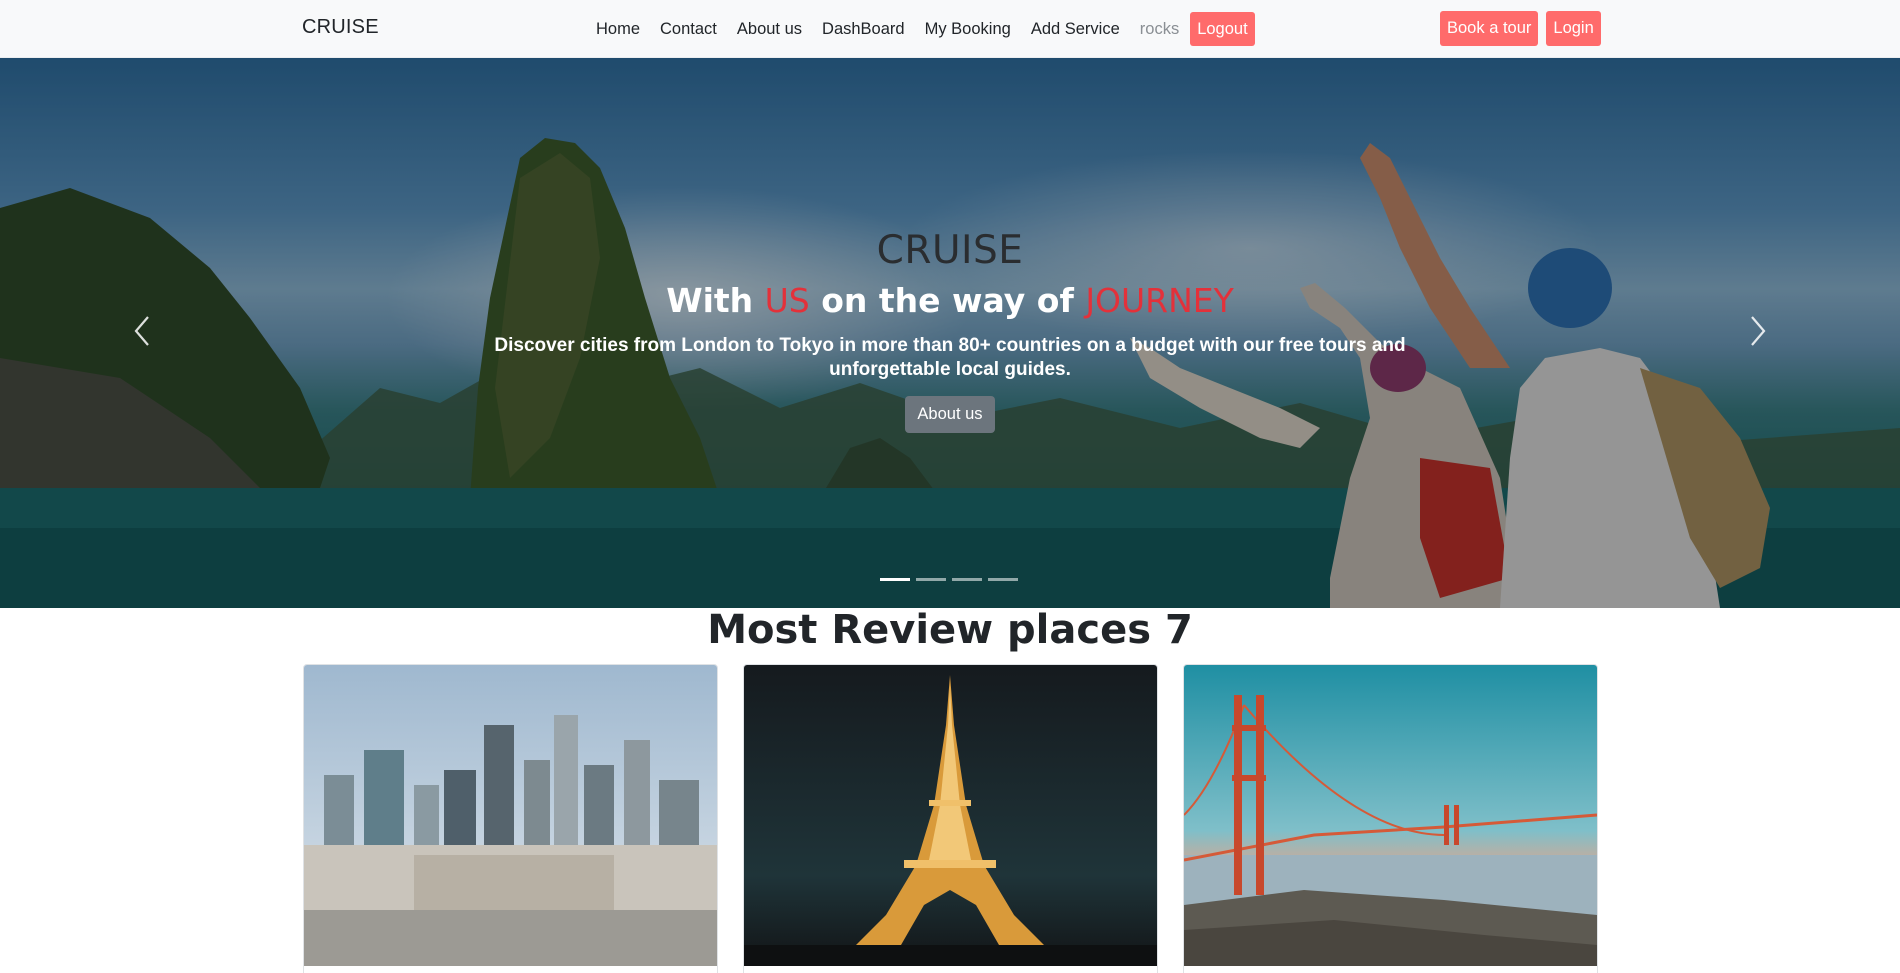 The image size is (1900, 973). Describe the element at coordinates (863, 29) in the screenshot. I see `nav-dashboard: DashBoard` at that location.